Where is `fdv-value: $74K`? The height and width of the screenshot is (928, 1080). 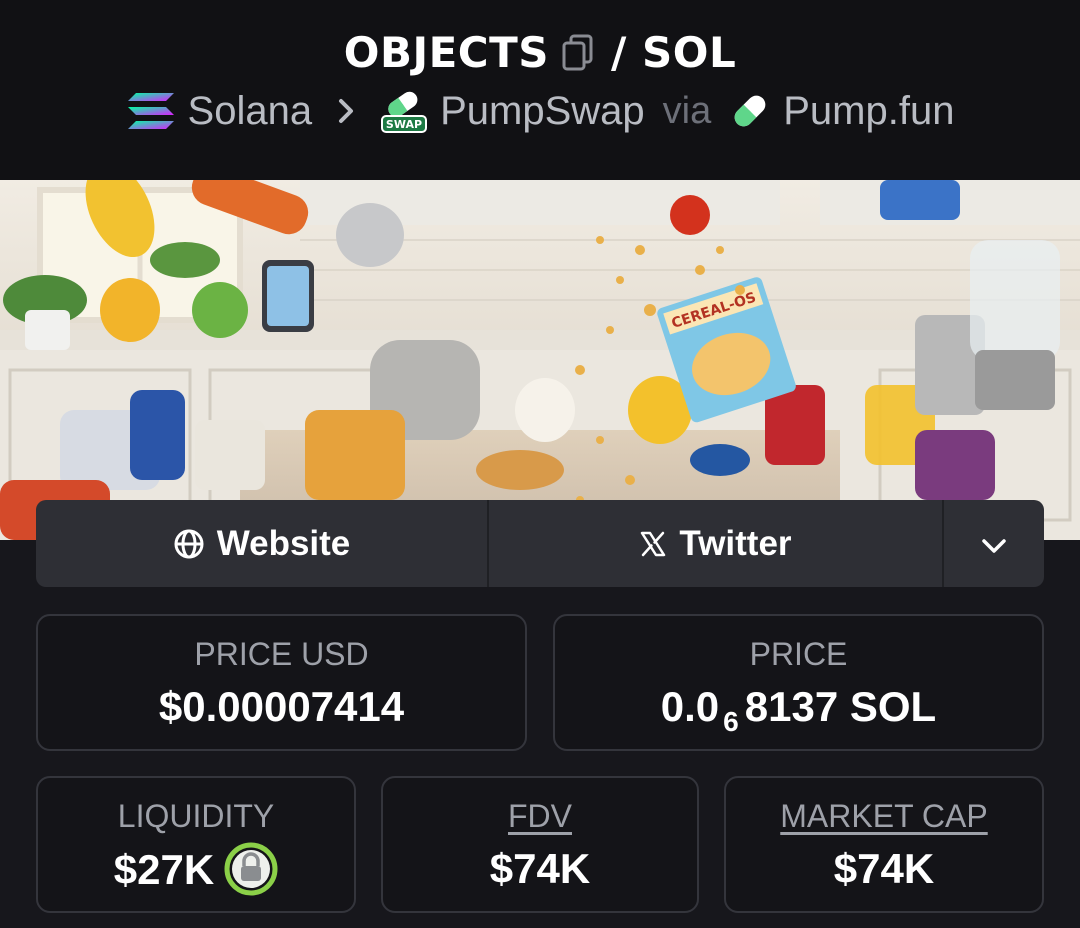 fdv-value: $74K is located at coordinates (540, 868).